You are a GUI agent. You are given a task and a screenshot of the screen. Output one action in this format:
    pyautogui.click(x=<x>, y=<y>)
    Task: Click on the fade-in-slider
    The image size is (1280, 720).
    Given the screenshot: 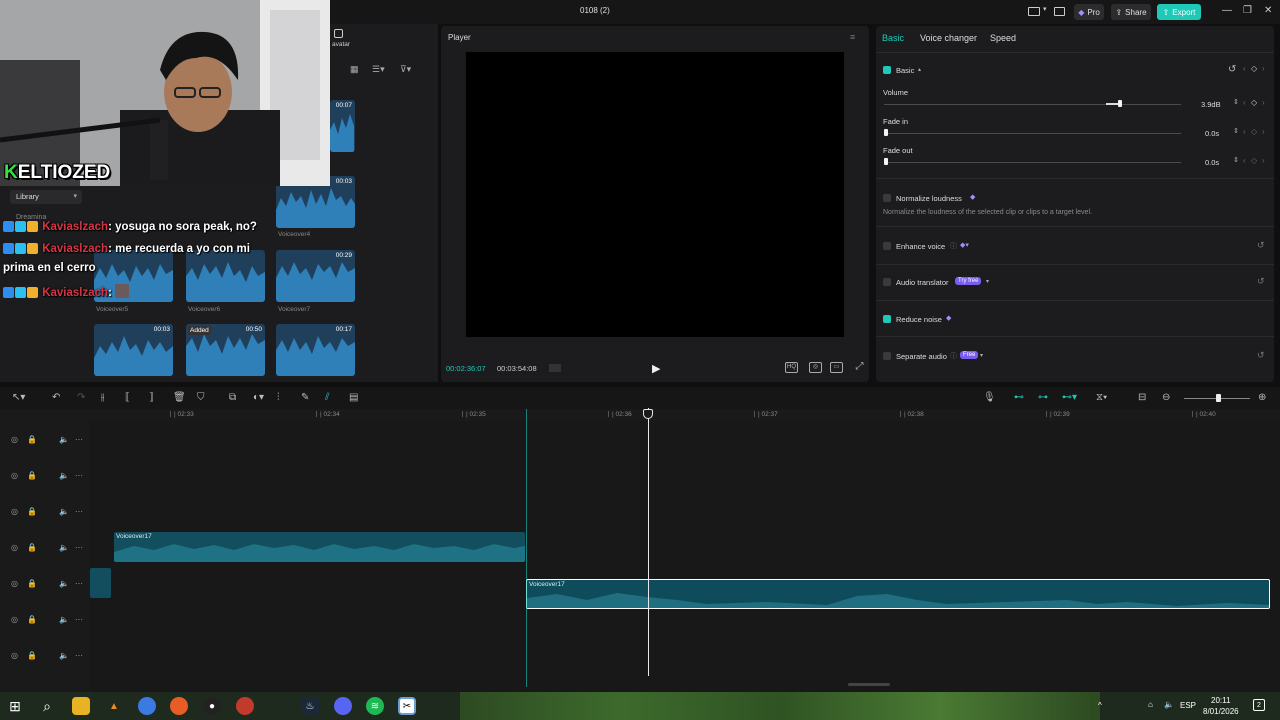 What is the action you would take?
    pyautogui.click(x=1032, y=133)
    